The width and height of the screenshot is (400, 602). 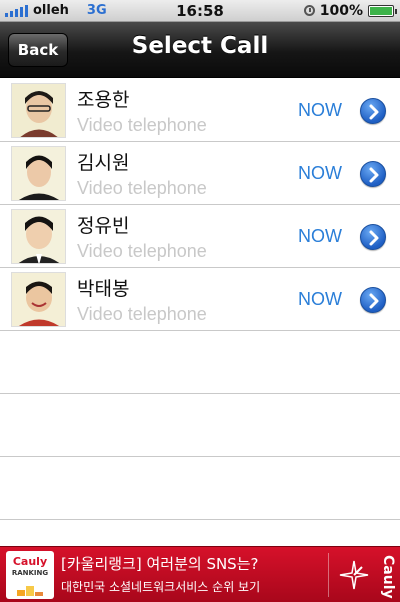 What do you see at coordinates (200, 236) in the screenshot?
I see `list-item-contact: 정유빈 Video telephone NOW` at bounding box center [200, 236].